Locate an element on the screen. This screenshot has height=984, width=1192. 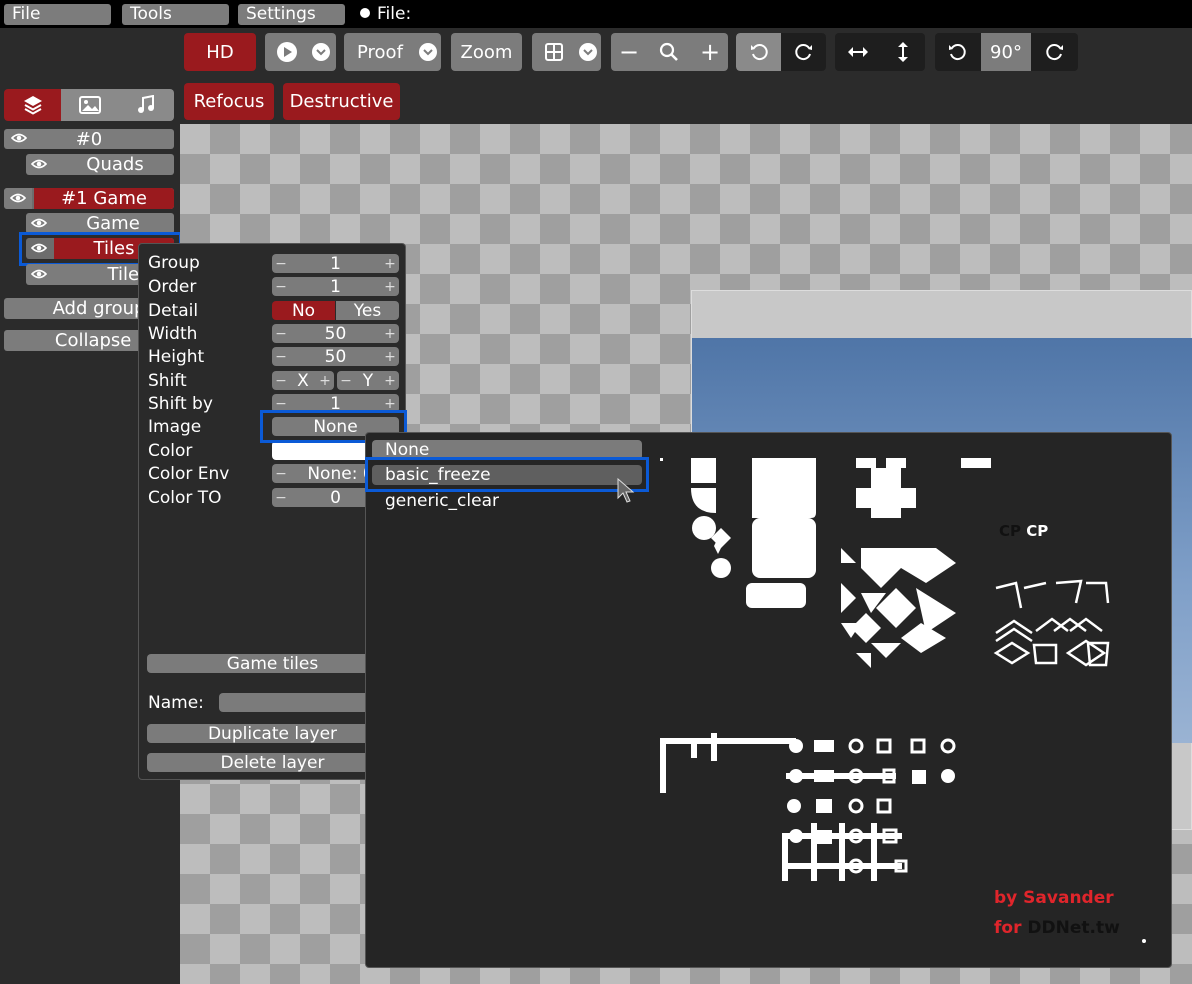
credit-for: for is located at coordinates (1008, 928).